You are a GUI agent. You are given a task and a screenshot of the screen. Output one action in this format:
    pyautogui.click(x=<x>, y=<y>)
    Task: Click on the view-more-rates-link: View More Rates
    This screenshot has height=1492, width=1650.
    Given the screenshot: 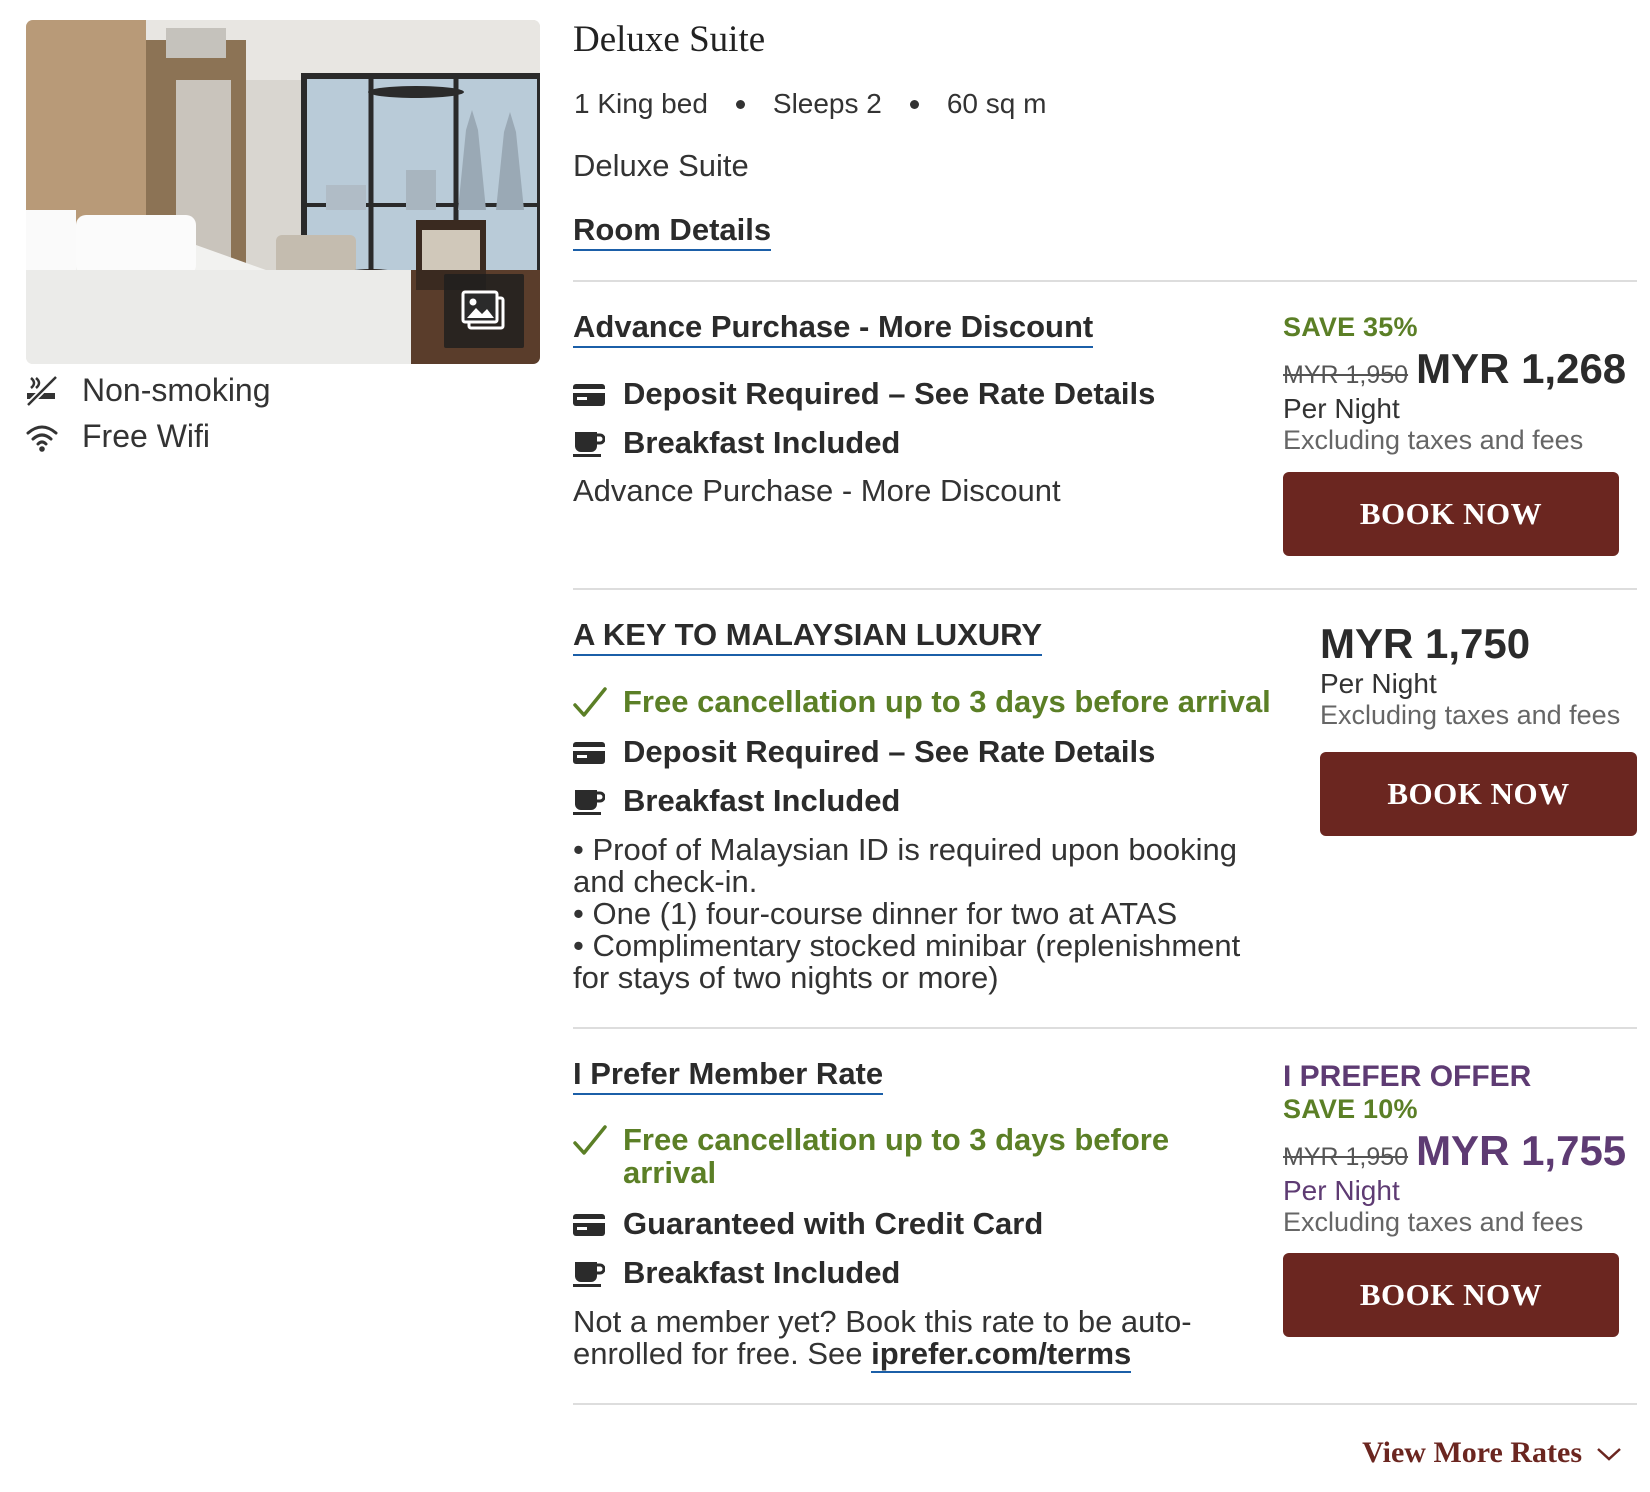 What is the action you would take?
    pyautogui.click(x=1492, y=1453)
    